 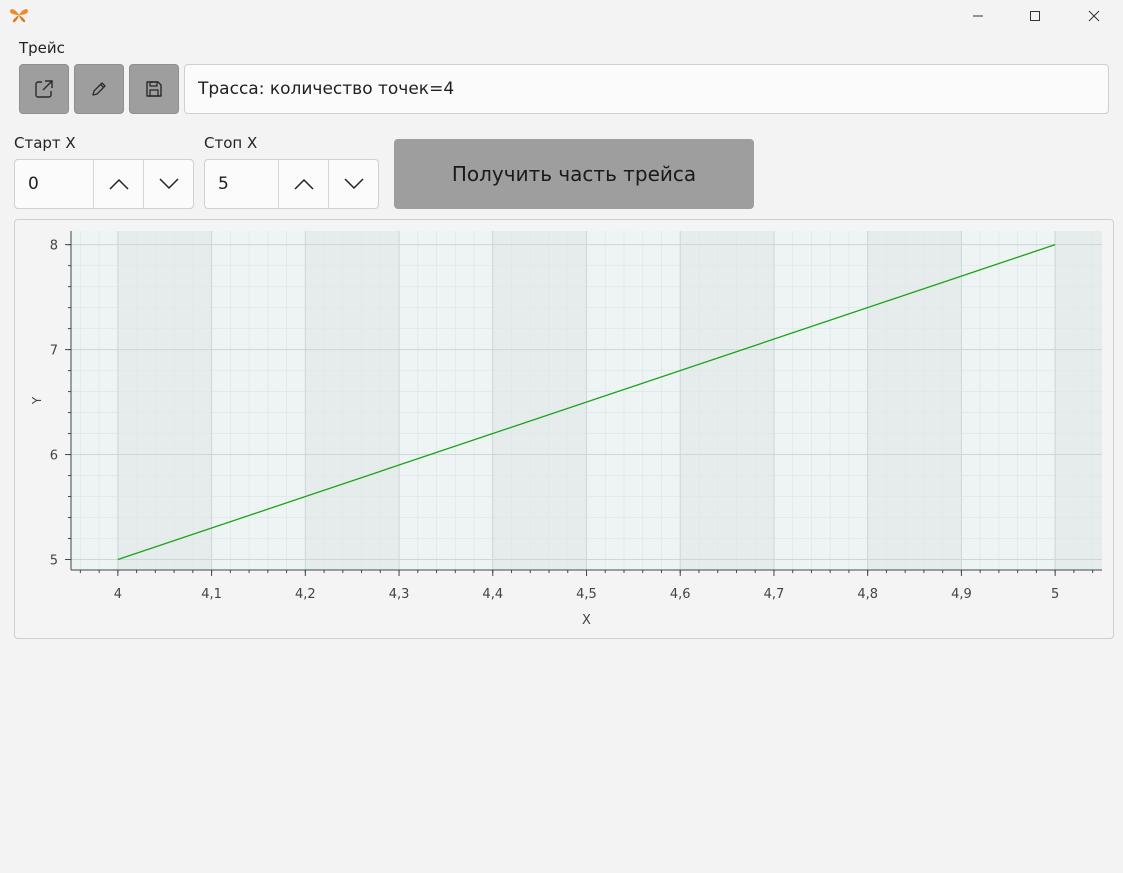 I want to click on get-trace-part-label: Получить часть трейса, so click(x=574, y=174).